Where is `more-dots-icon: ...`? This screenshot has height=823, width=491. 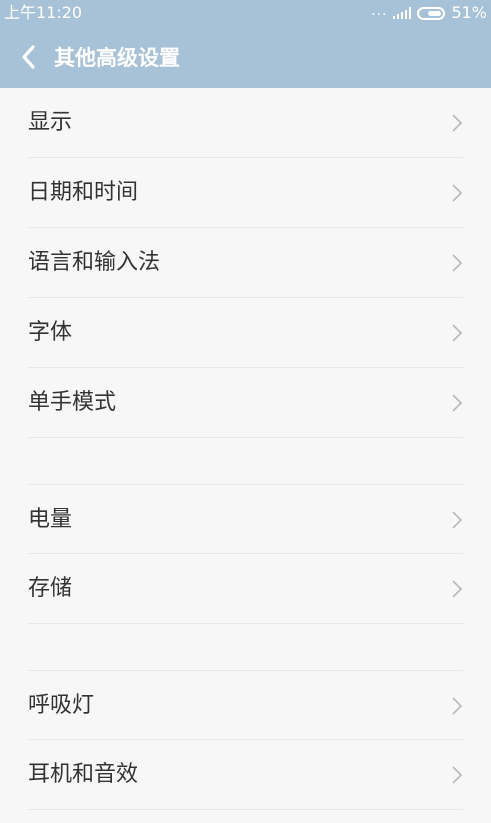 more-dots-icon: ... is located at coordinates (379, 11).